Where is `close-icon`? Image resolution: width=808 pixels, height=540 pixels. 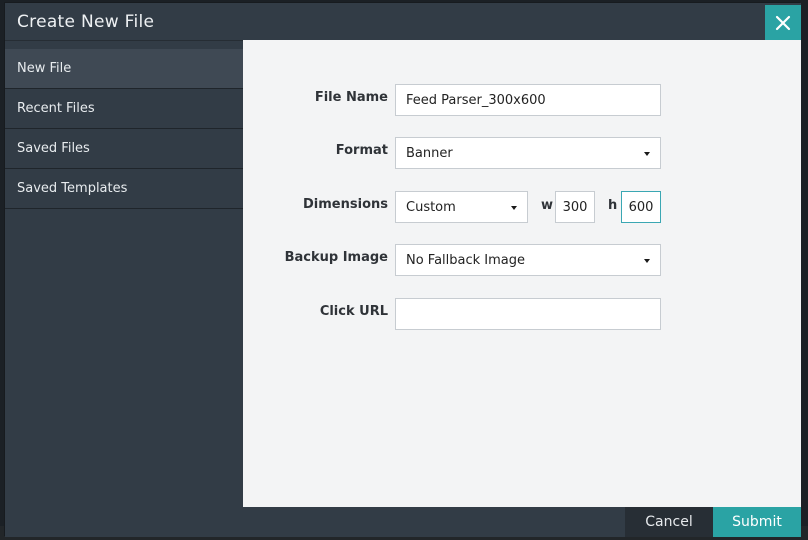 close-icon is located at coordinates (783, 23).